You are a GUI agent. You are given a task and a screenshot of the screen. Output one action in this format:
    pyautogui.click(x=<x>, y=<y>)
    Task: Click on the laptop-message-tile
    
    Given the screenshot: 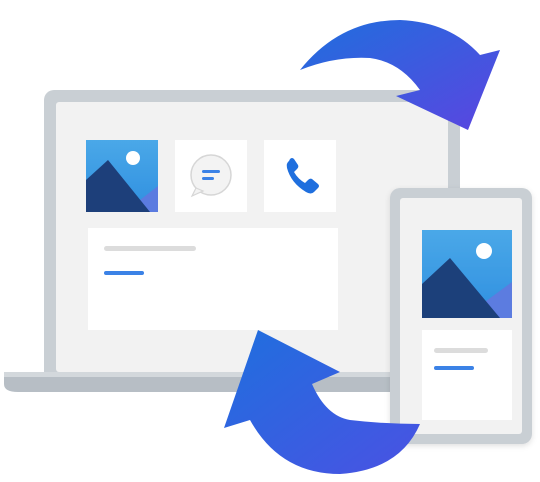 What is the action you would take?
    pyautogui.click(x=211, y=176)
    